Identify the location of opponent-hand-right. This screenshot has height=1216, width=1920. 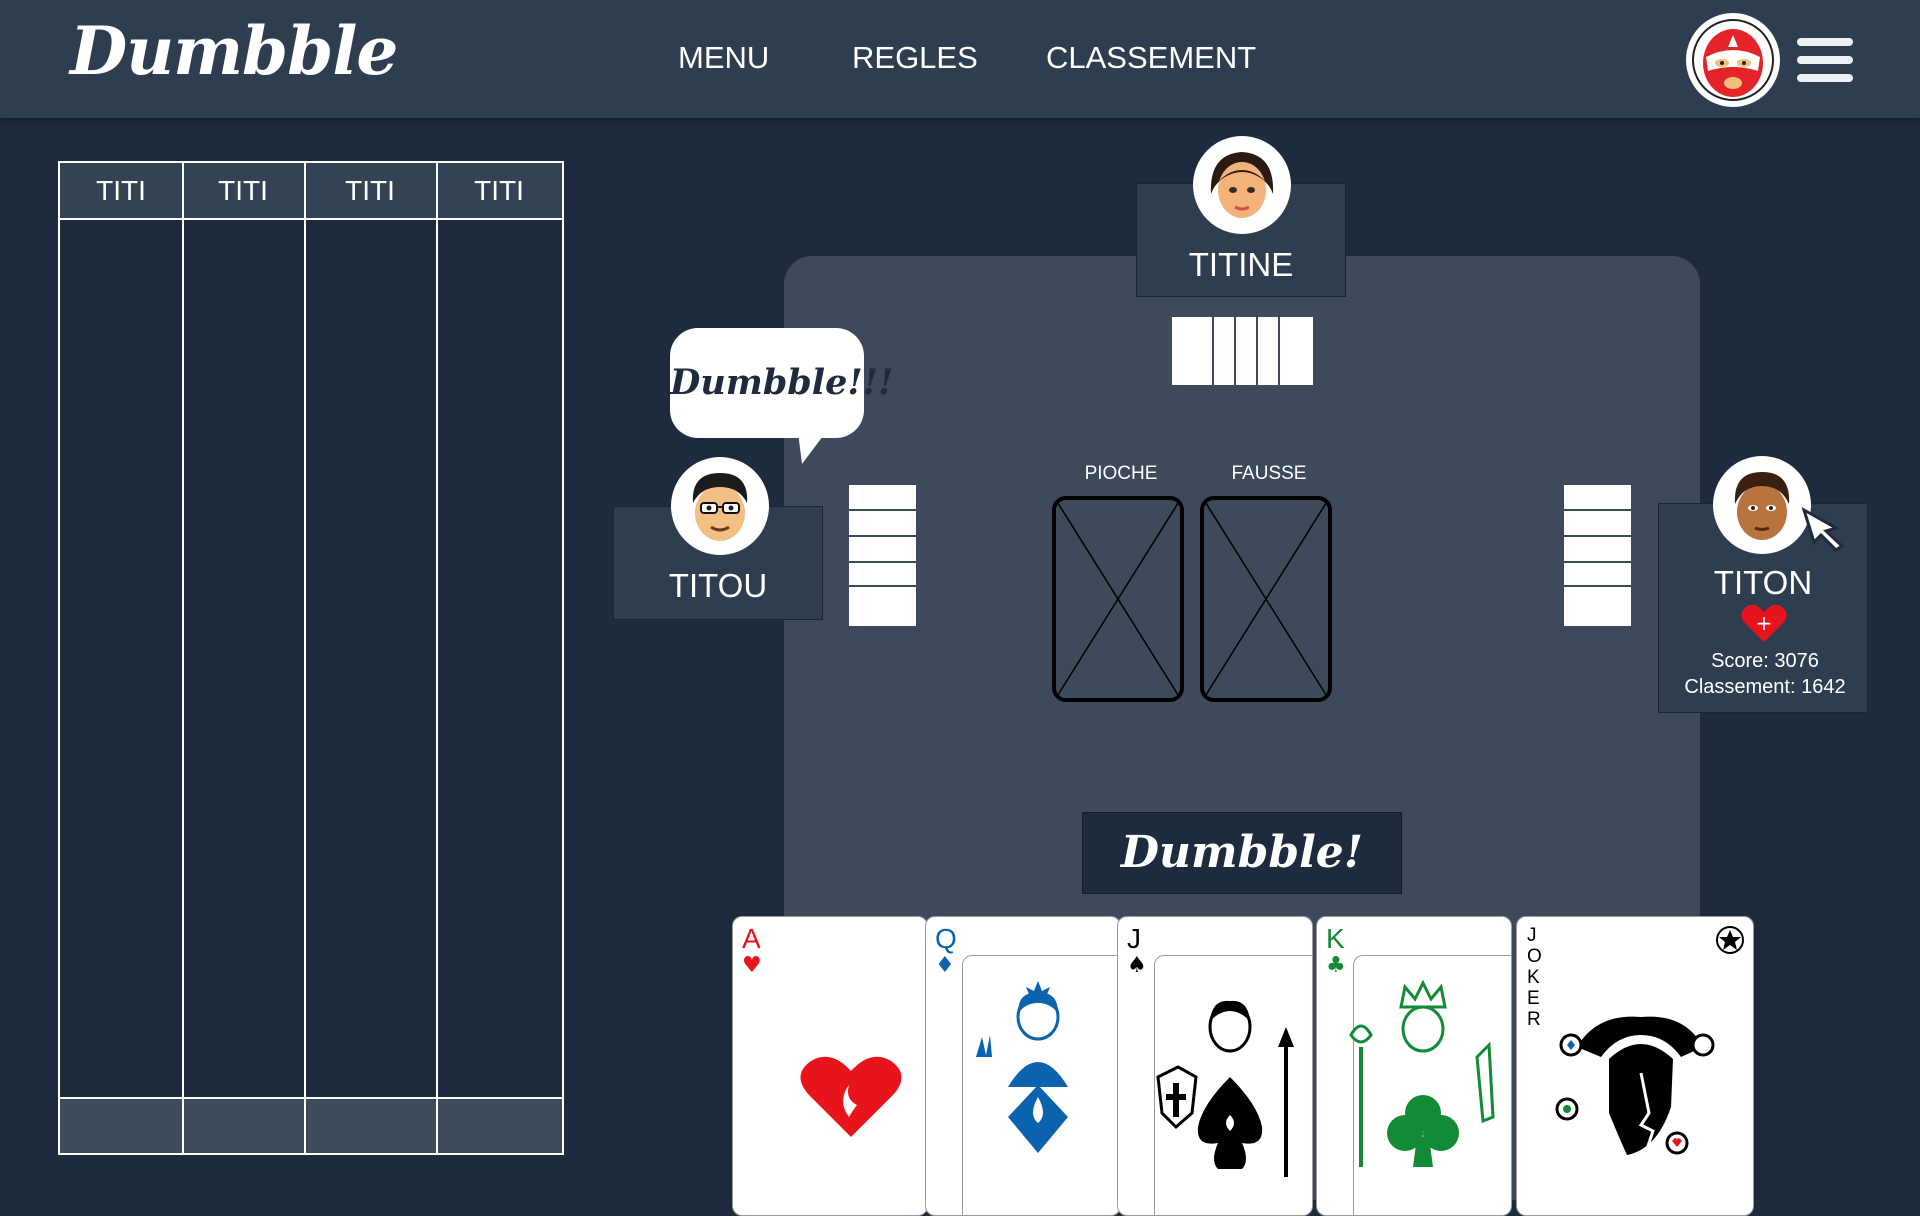
(1597, 555).